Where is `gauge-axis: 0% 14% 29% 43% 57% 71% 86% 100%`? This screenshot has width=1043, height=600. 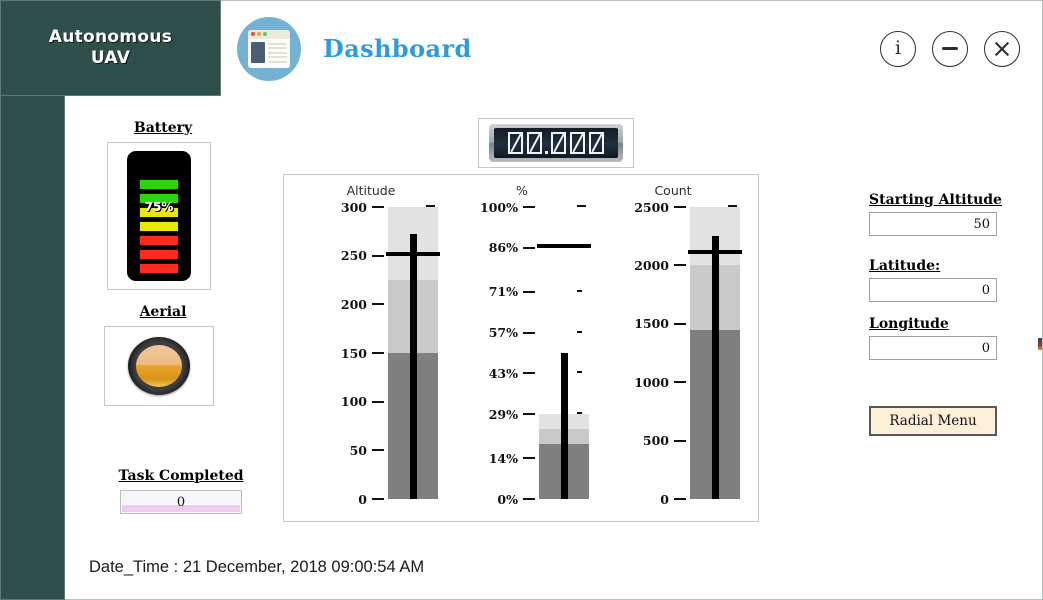
gauge-axis: 0% 14% 29% 43% 57% 71% 86% 100% is located at coordinates (491, 353).